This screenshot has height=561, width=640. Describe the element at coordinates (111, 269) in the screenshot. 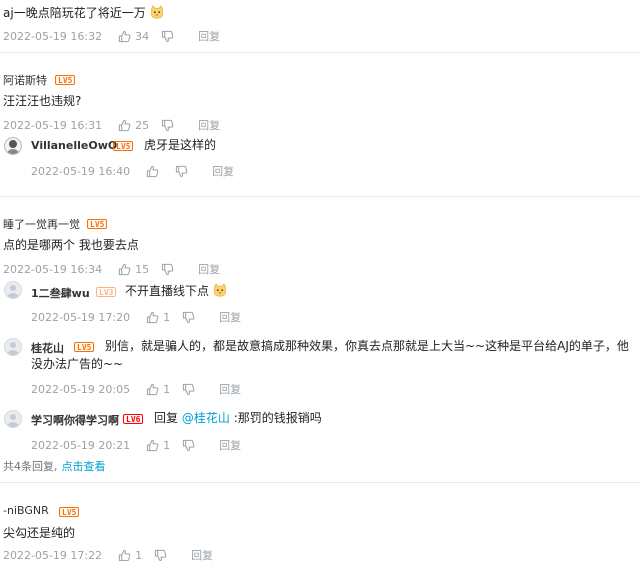

I see `comment-meta: 2022-05-19 16:34 15 回复` at that location.